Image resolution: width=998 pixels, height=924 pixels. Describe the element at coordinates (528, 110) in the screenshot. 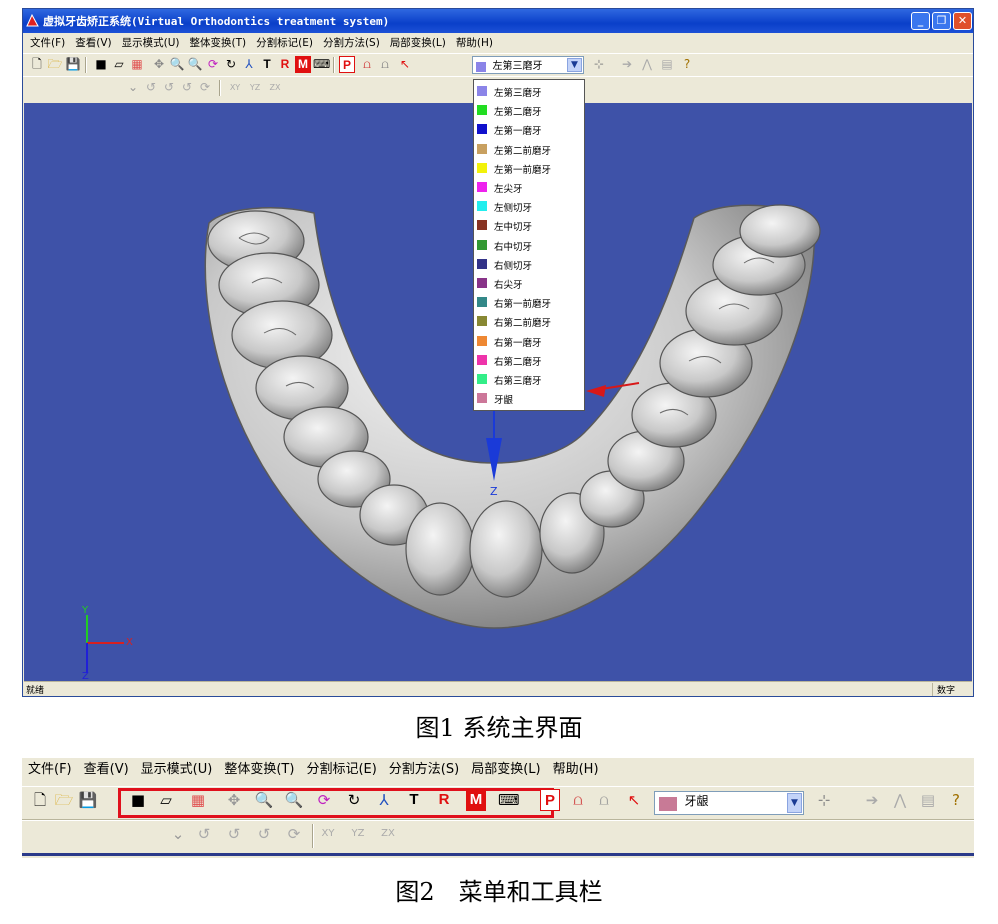

I see `tooth-list-item: 左第二磨牙` at that location.